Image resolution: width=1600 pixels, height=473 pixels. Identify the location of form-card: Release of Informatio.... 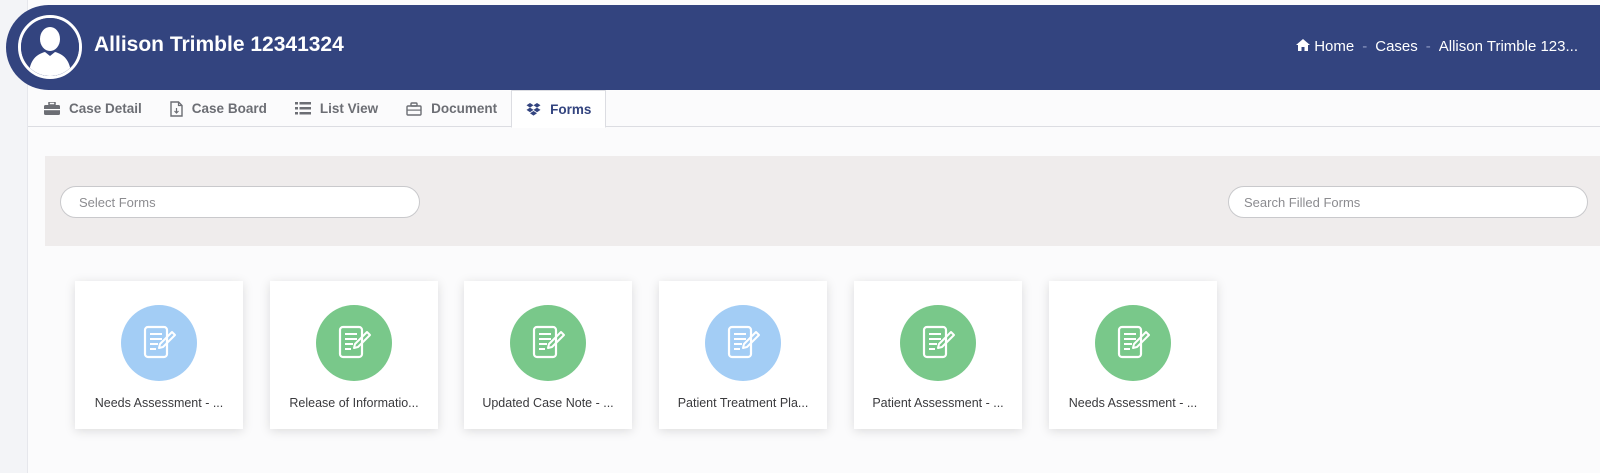
(354, 355).